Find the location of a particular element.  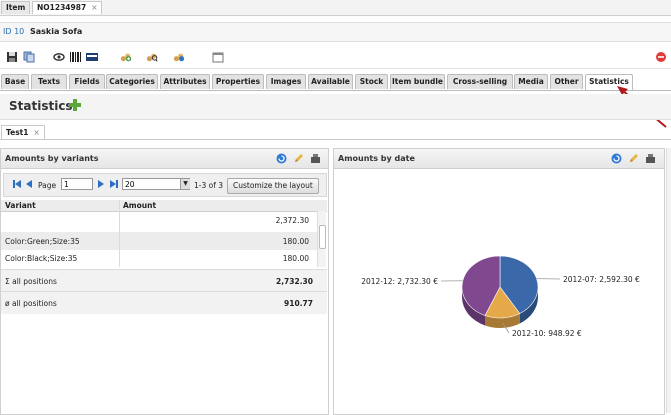

tab-label: Stock is located at coordinates (372, 81).